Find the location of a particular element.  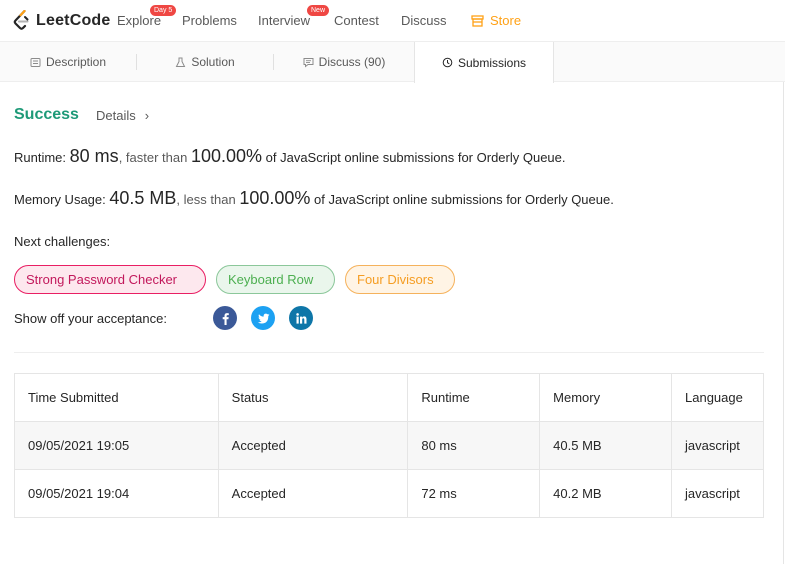

twitter-share-button is located at coordinates (263, 318).